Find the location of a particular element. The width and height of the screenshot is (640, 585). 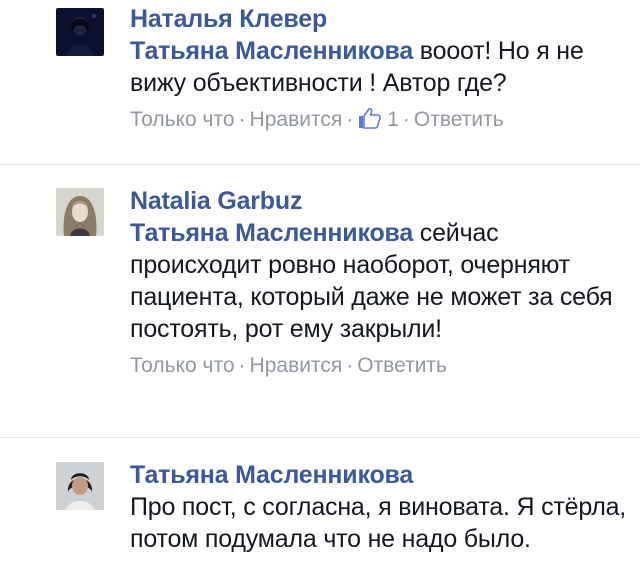

comment-actions: Только что · Нравится · 1 · Ответить is located at coordinates (382, 120).